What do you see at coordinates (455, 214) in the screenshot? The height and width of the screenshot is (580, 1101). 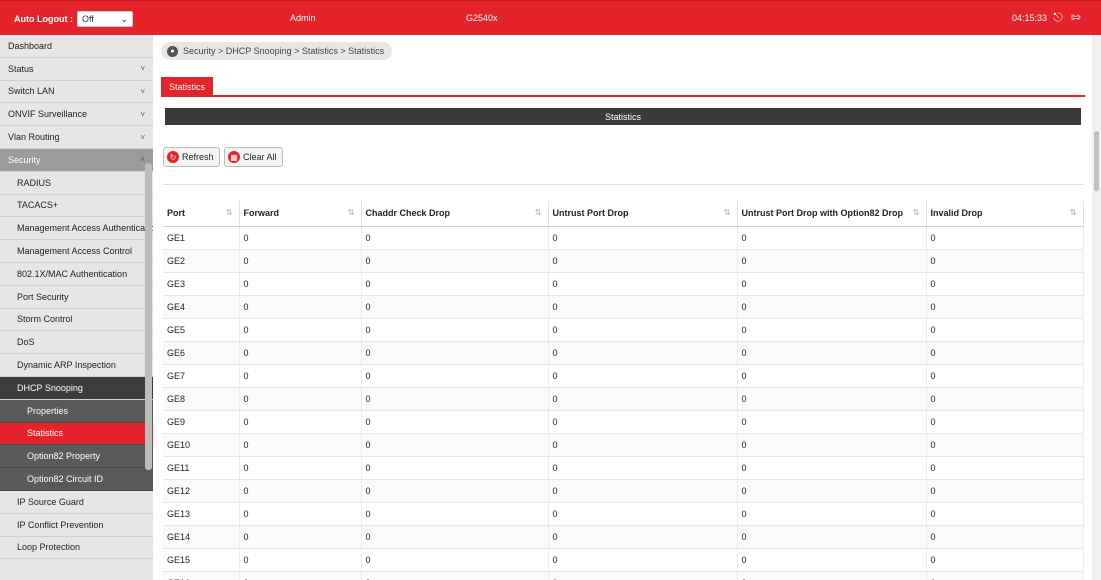 I see `column-header: Chaddr Check Drop ⇅` at bounding box center [455, 214].